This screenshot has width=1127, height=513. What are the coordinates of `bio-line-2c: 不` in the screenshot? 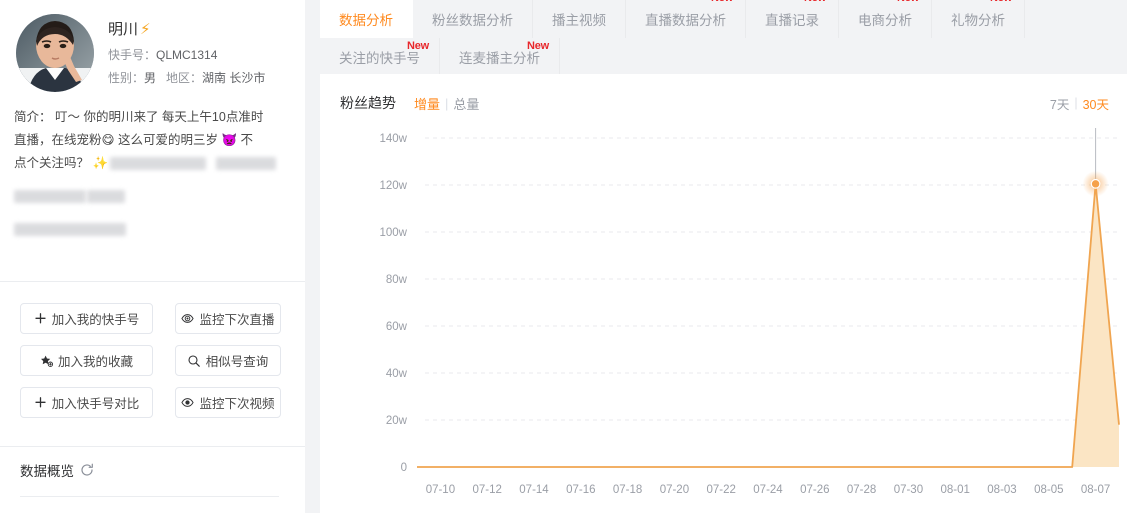 It's located at (245, 140).